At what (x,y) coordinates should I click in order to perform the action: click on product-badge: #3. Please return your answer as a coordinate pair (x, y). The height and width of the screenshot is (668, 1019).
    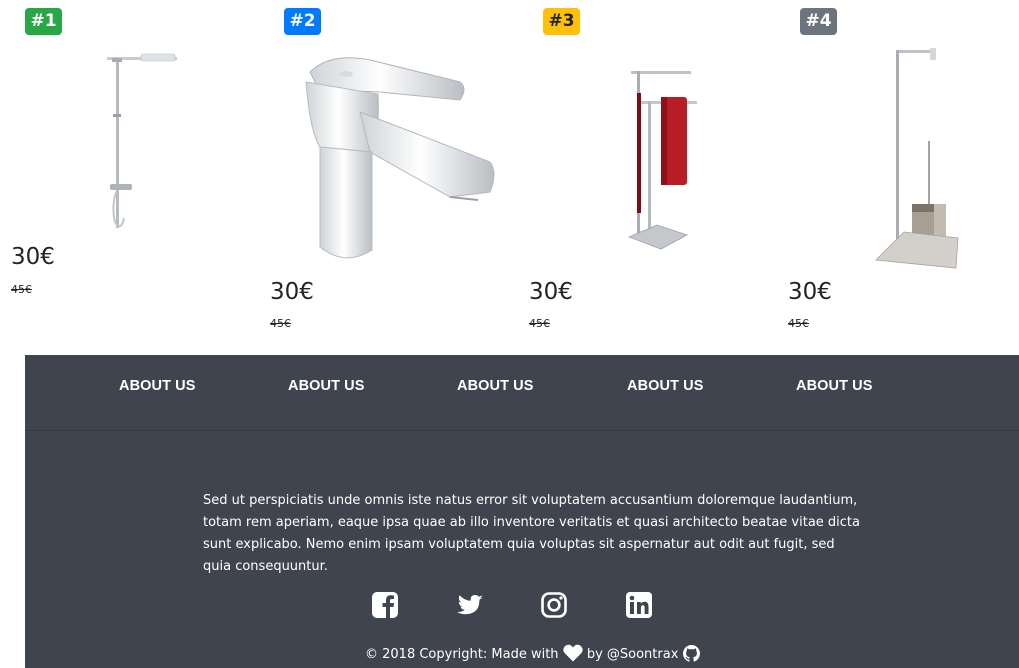
    Looking at the image, I should click on (561, 21).